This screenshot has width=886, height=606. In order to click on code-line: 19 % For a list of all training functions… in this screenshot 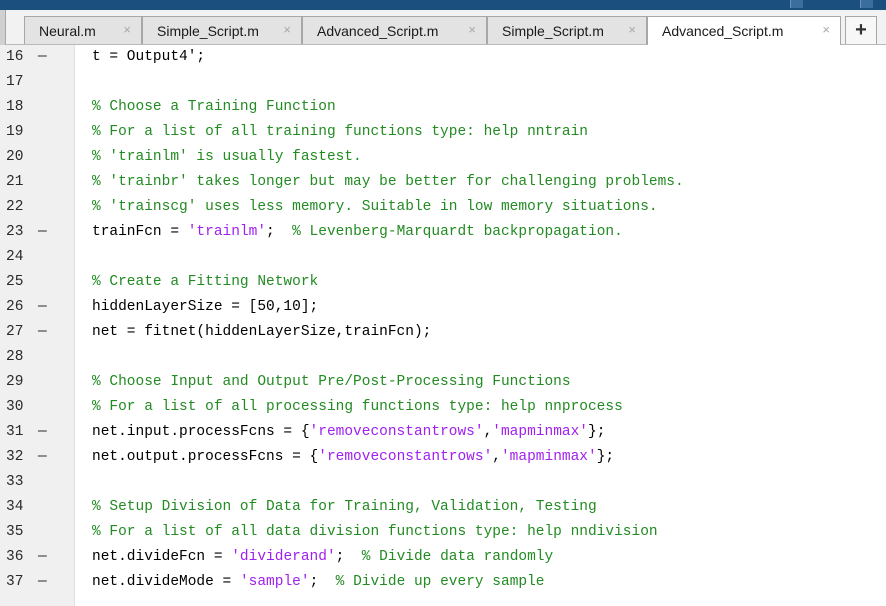, I will do `click(443, 132)`.